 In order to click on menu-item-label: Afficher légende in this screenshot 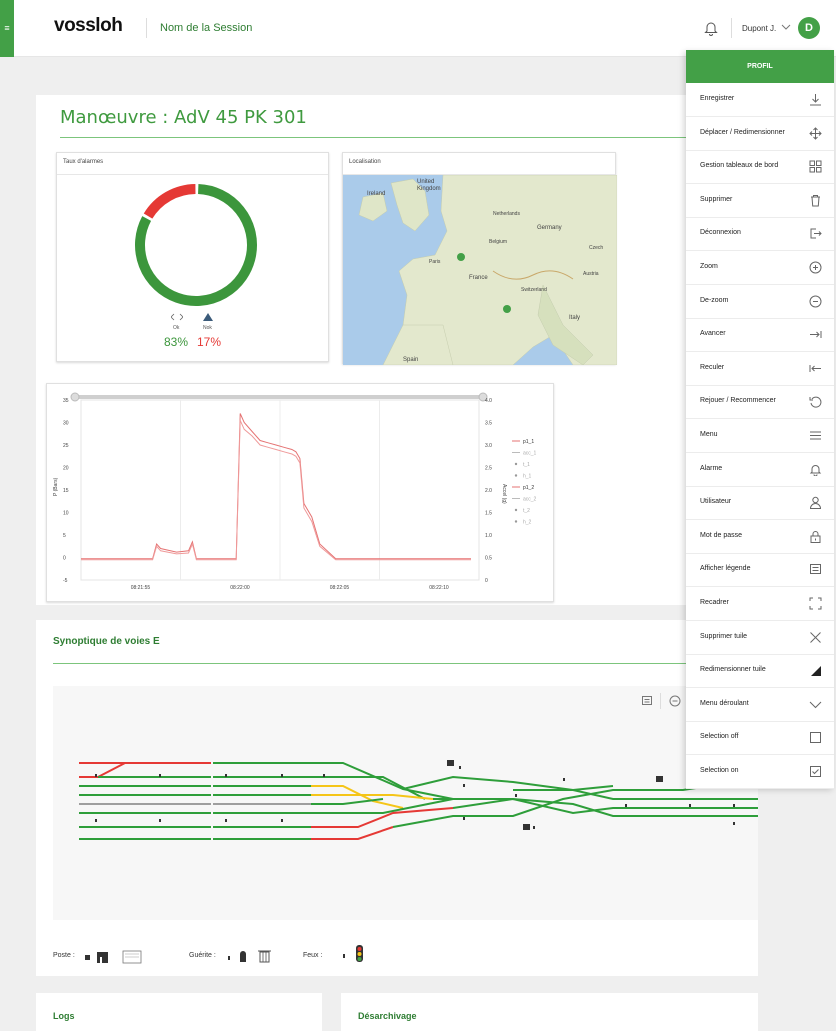, I will do `click(725, 569)`.